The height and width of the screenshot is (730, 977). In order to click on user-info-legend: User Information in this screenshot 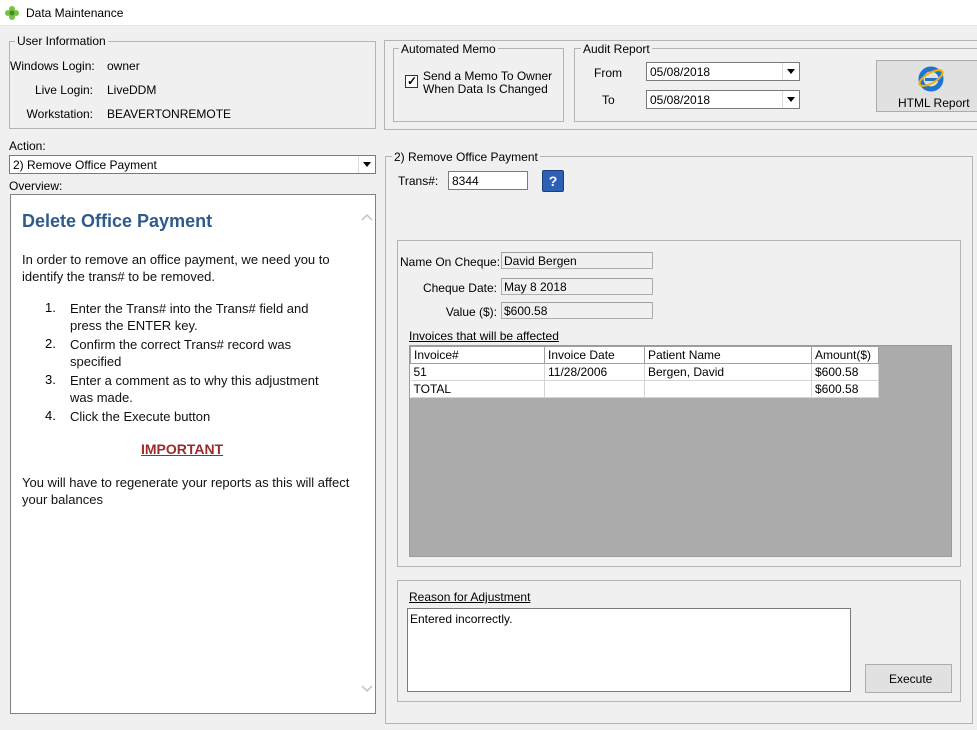, I will do `click(61, 41)`.